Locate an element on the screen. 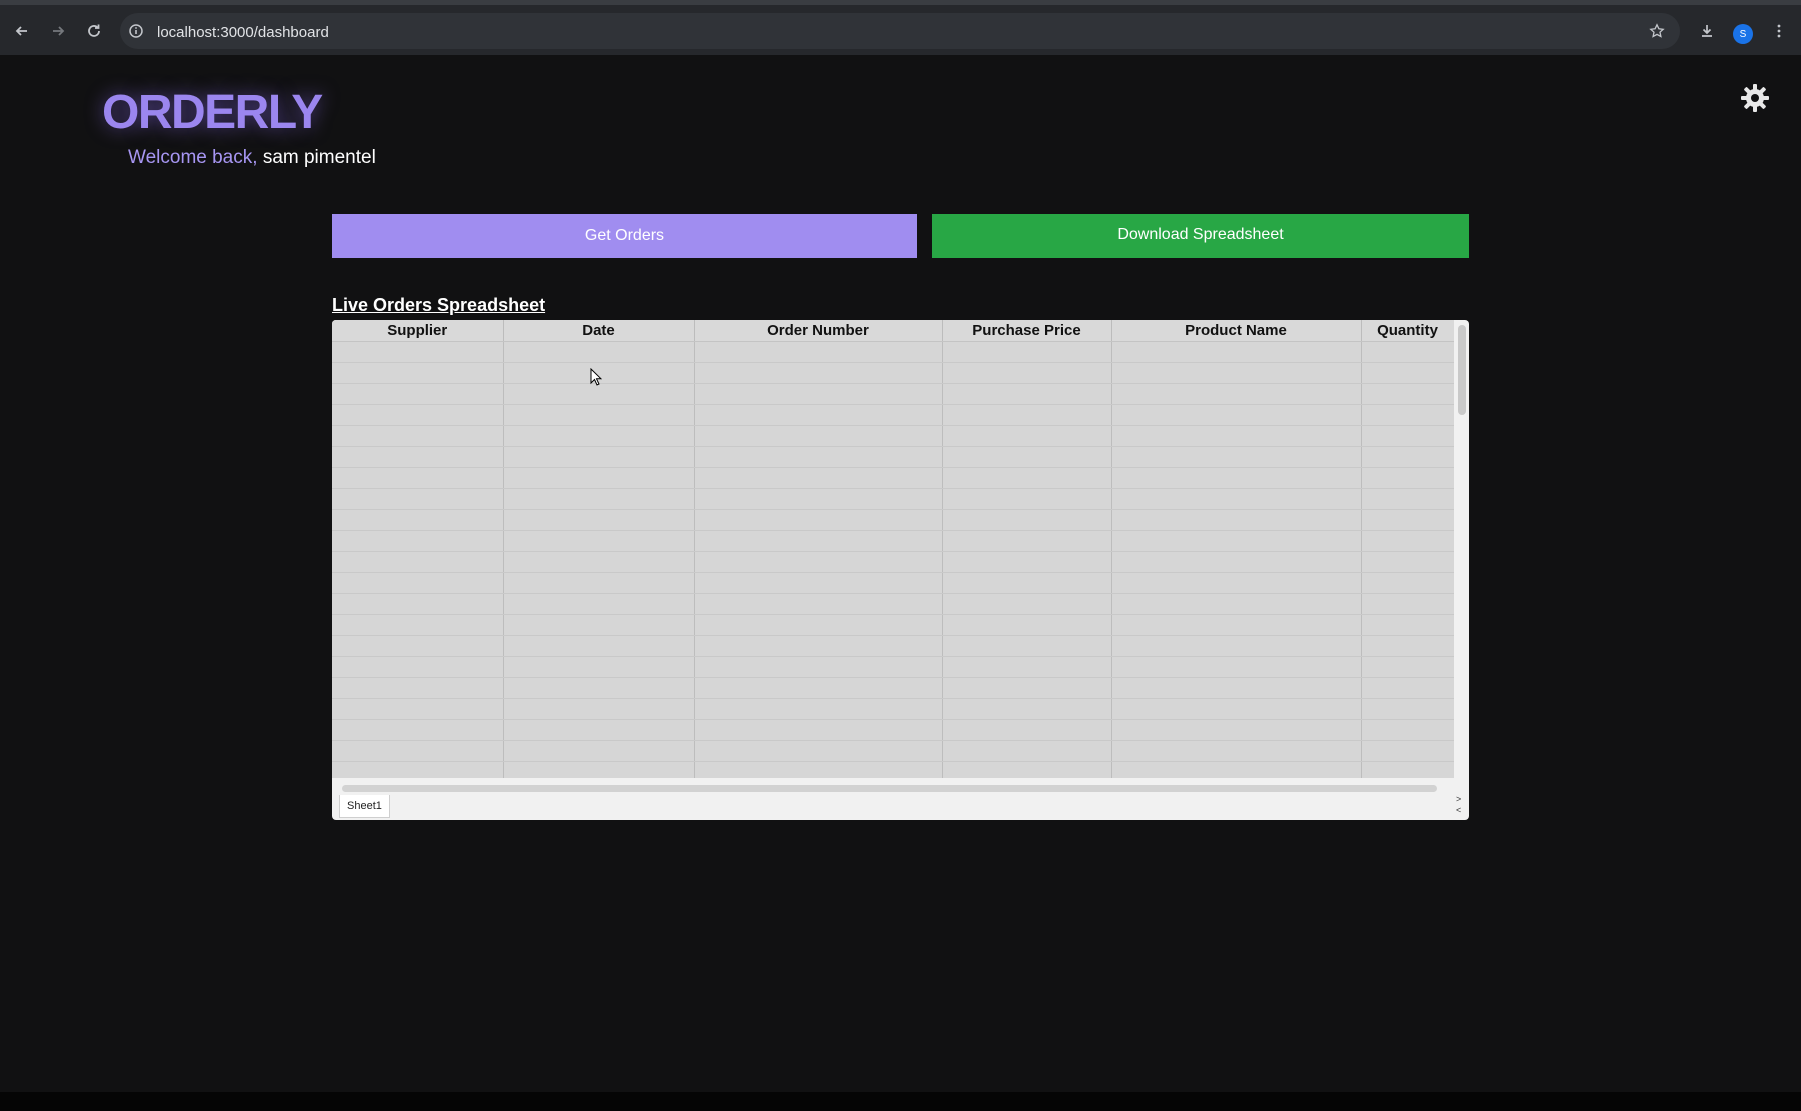  download-spreadsheet-button: Download Spreadsheet is located at coordinates (1200, 236).